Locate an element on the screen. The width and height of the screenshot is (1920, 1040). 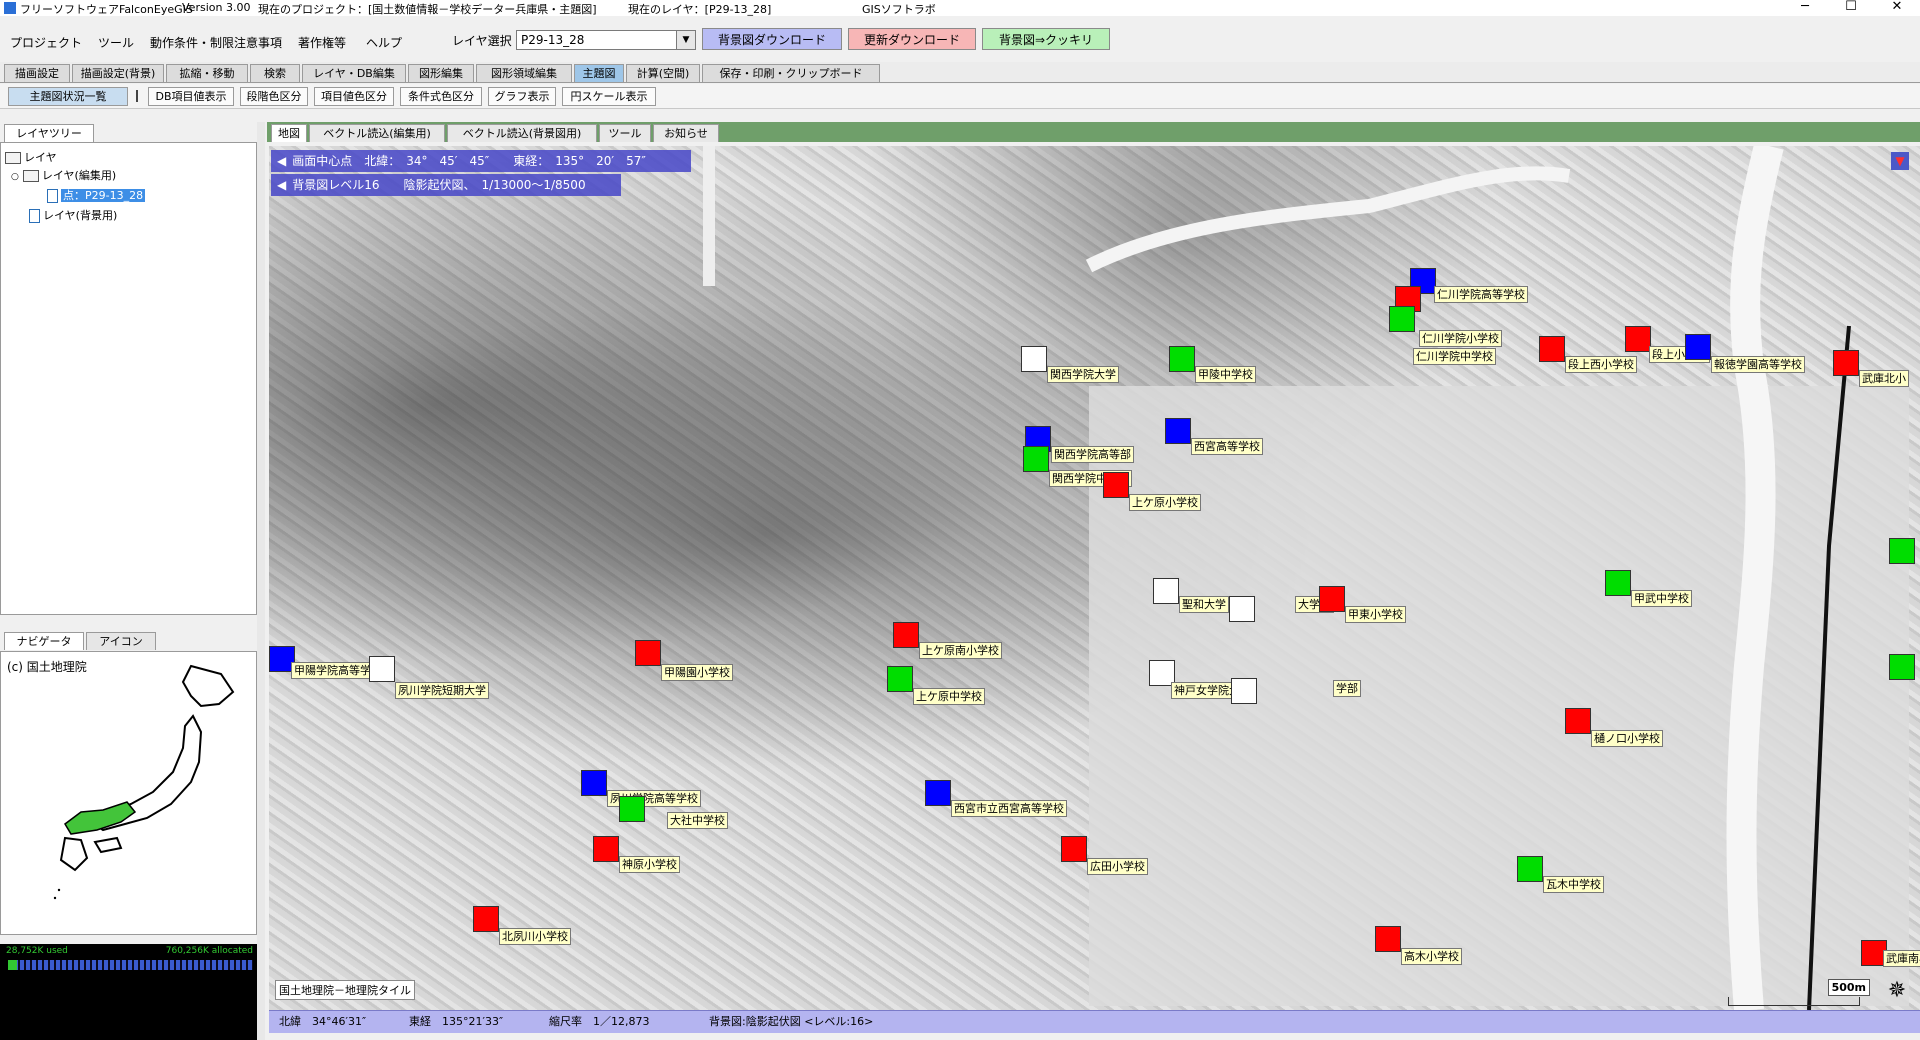
menu-copyright: 著作権等 is located at coordinates (322, 42).